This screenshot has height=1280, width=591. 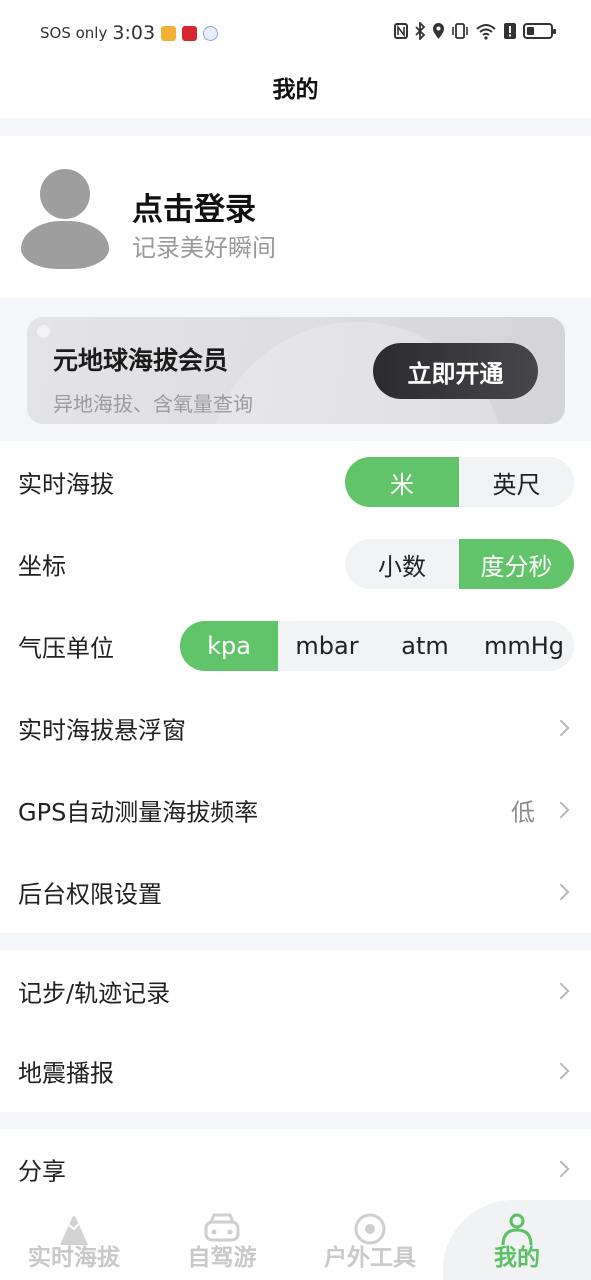 What do you see at coordinates (296, 370) in the screenshot?
I see `vip-banner: 元地球海拔会员 异地海拔、含氧量查询 立即开通` at bounding box center [296, 370].